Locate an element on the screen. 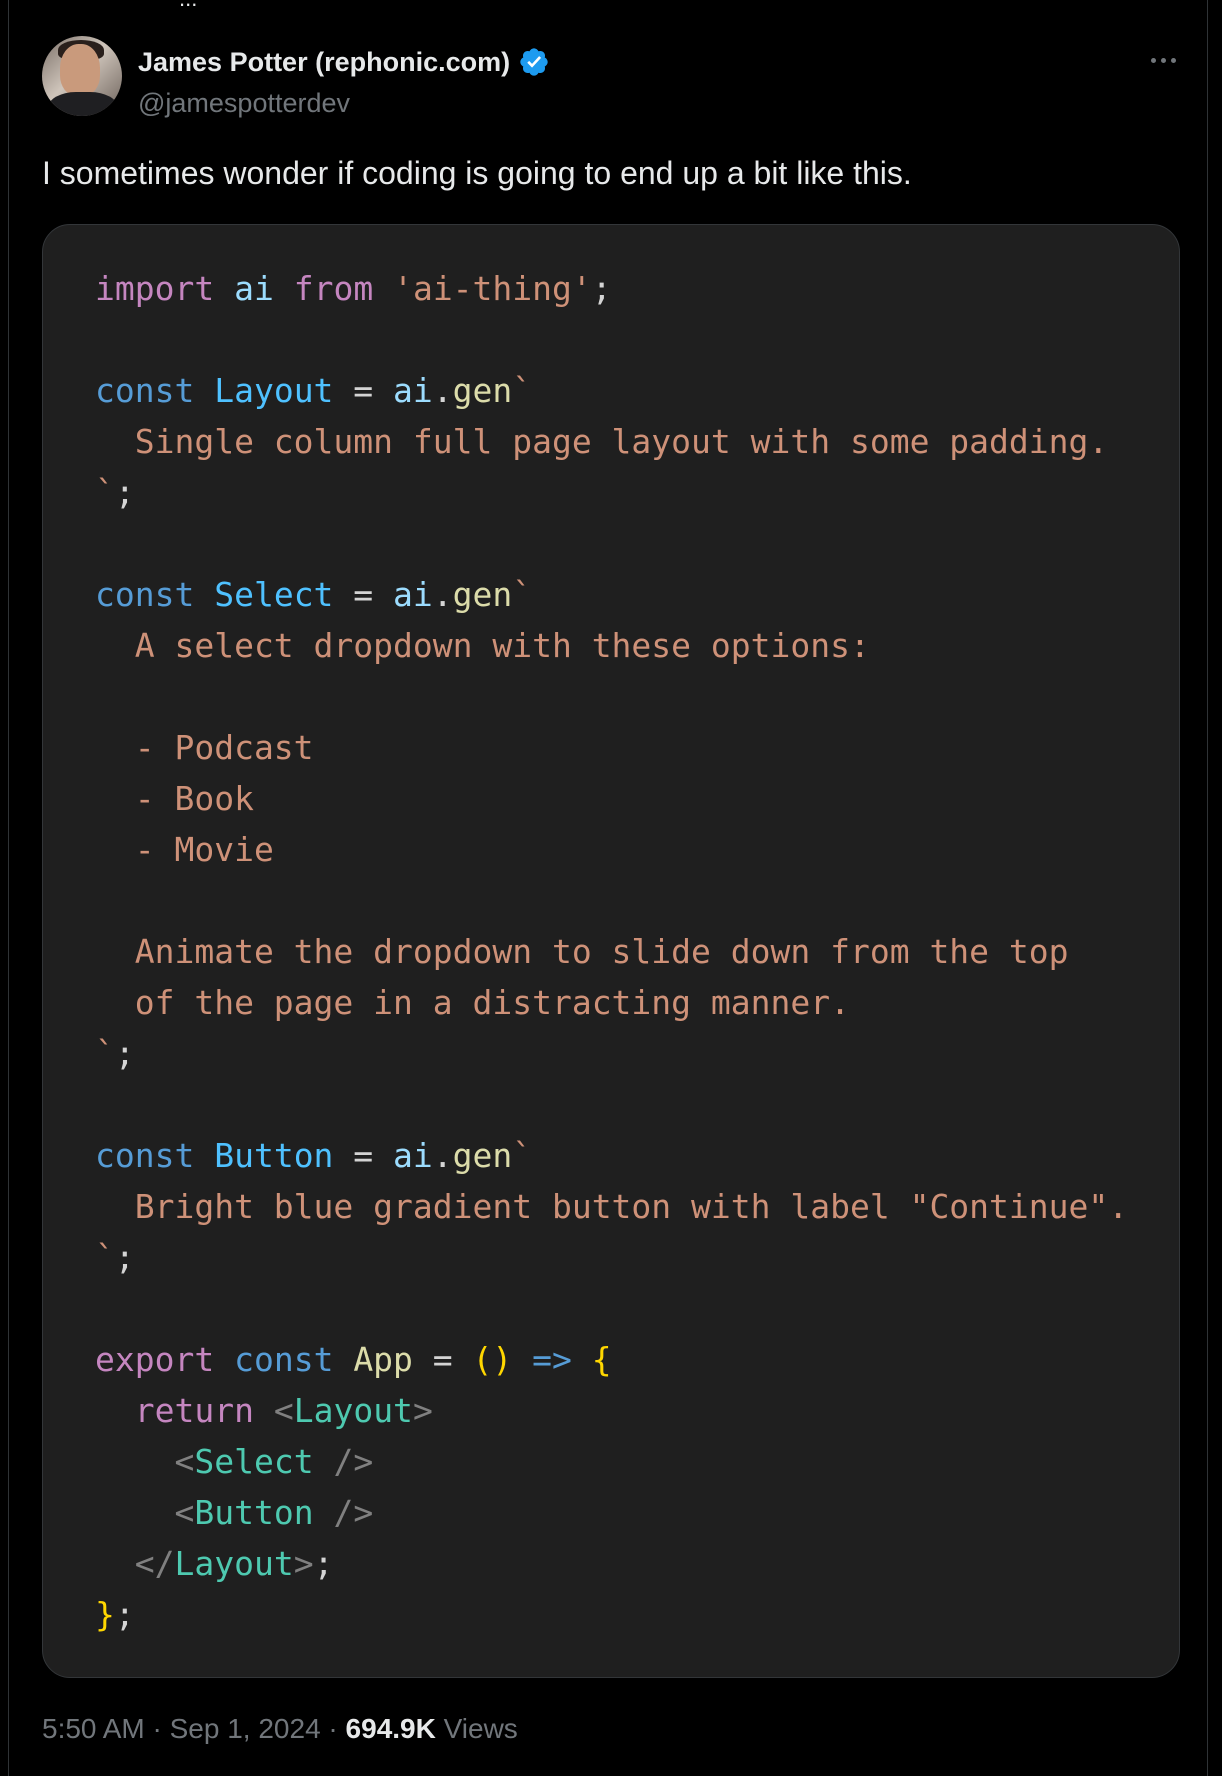  verified-badge-icon is located at coordinates (534, 62).